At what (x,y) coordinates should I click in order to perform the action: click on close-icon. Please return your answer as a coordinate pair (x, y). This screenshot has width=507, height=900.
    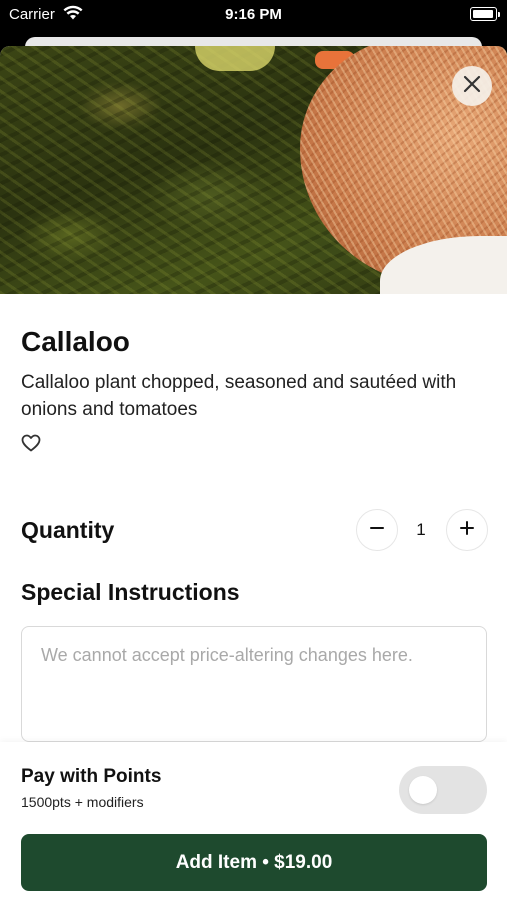
    Looking at the image, I should click on (472, 86).